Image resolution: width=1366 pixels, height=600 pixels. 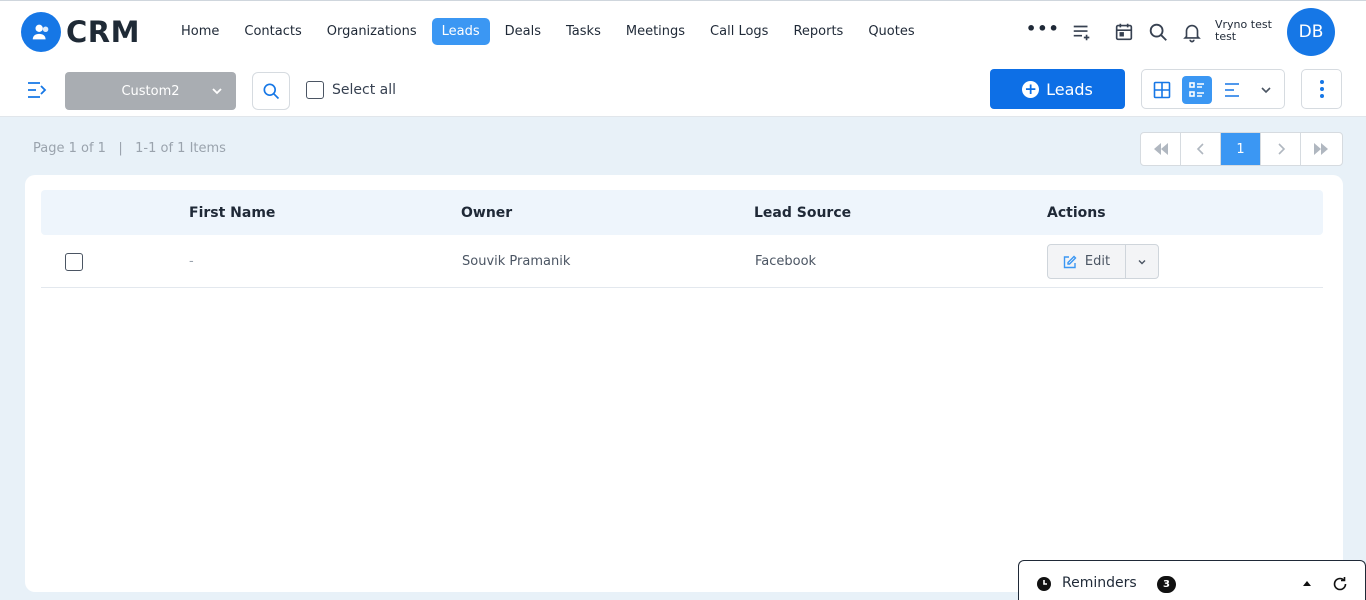 I want to click on add-lead-label: Leads, so click(x=1069, y=89).